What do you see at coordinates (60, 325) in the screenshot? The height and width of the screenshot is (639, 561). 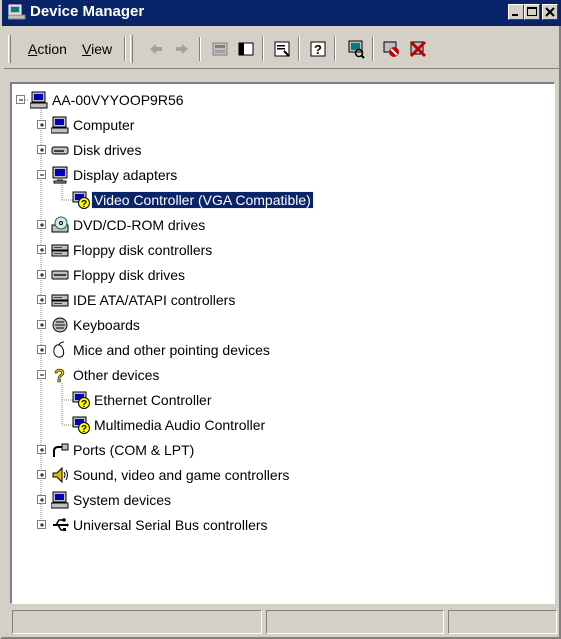 I see `keyboard-icon` at bounding box center [60, 325].